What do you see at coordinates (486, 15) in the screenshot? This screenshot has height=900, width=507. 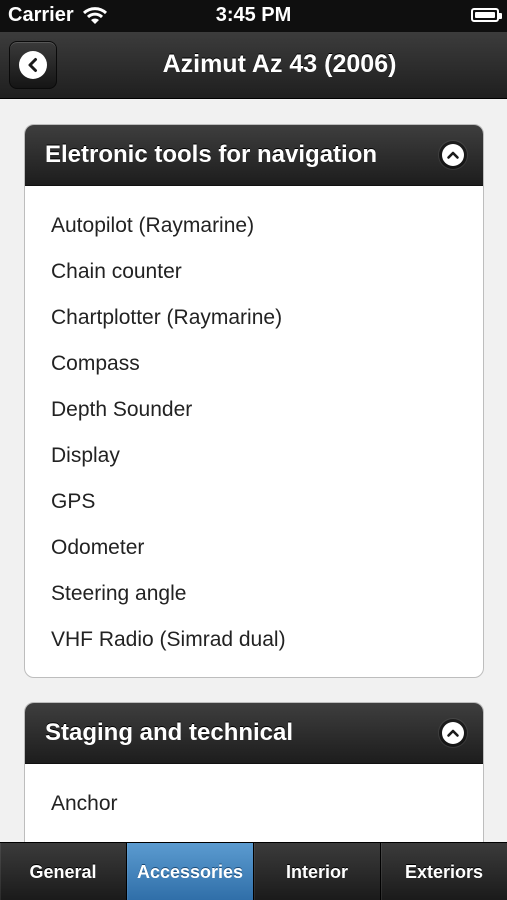 I see `battery-icon` at bounding box center [486, 15].